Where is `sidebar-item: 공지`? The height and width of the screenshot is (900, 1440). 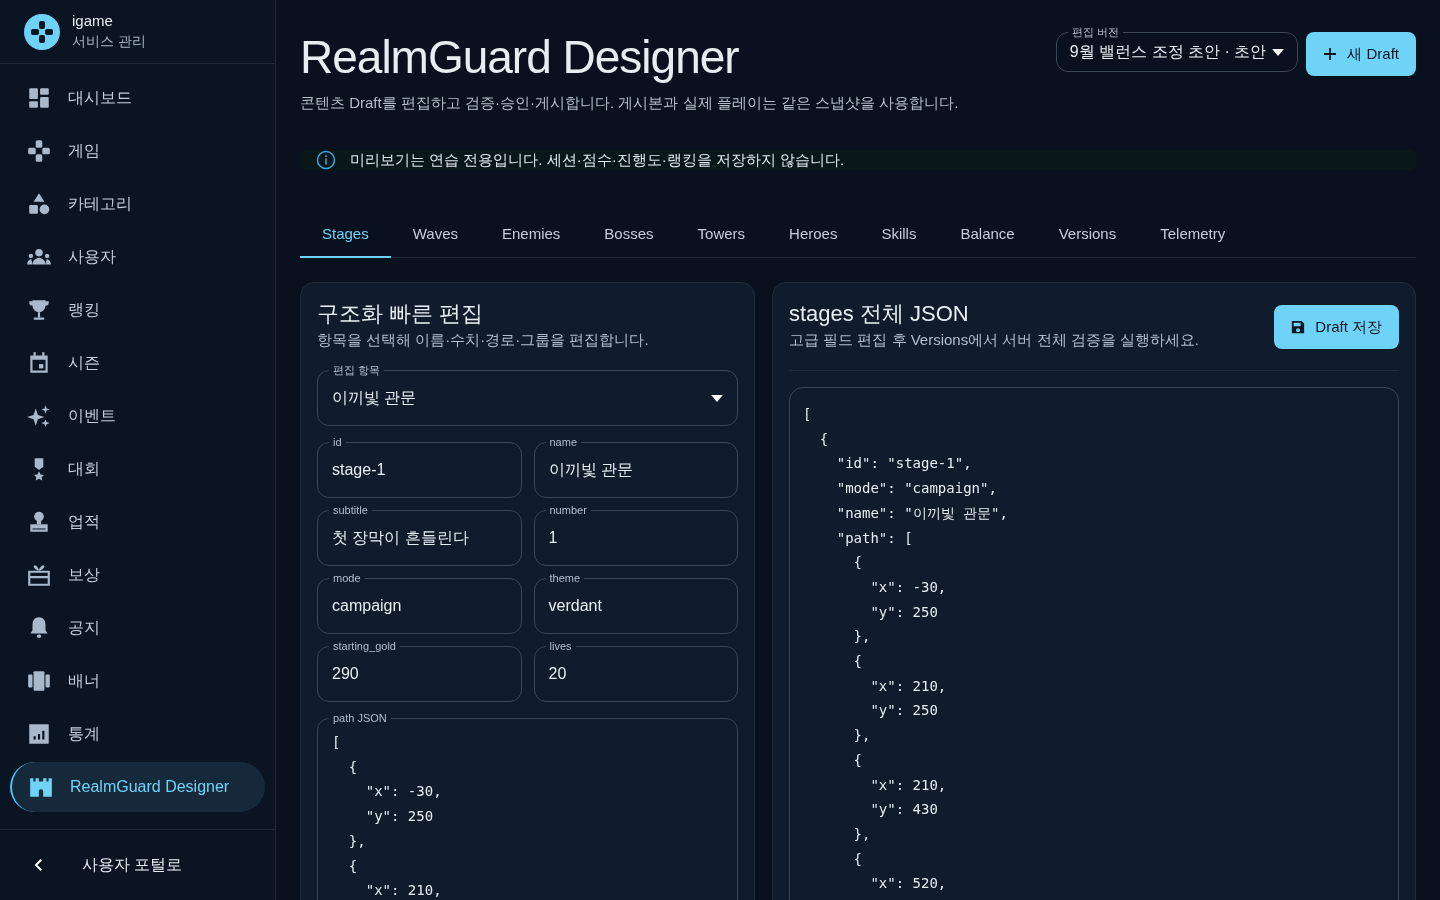 sidebar-item: 공지 is located at coordinates (137, 628).